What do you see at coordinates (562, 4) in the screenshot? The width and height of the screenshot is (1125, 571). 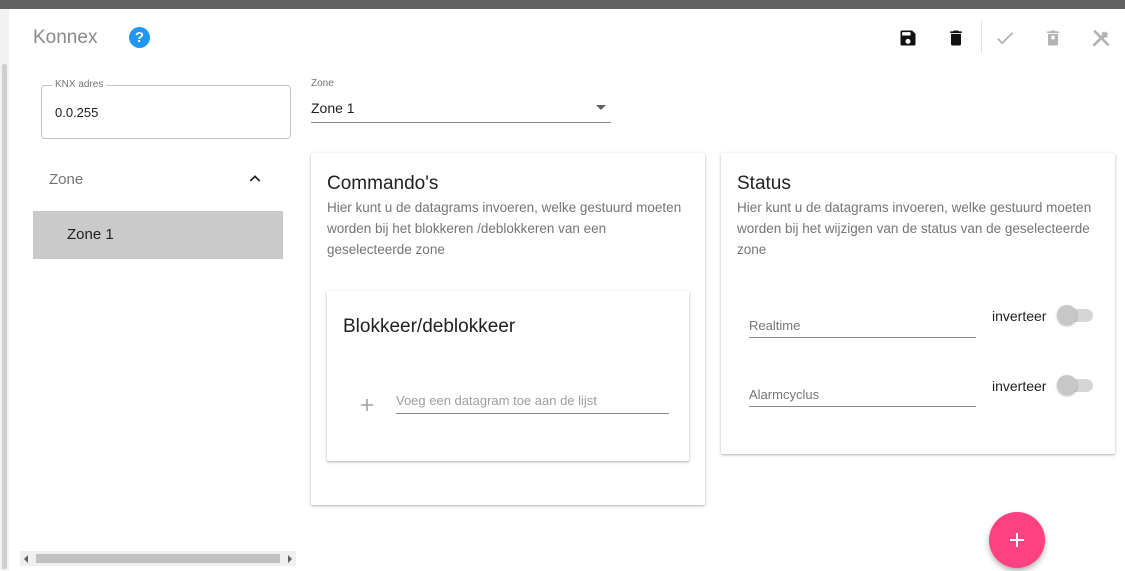 I see `top-bar` at bounding box center [562, 4].